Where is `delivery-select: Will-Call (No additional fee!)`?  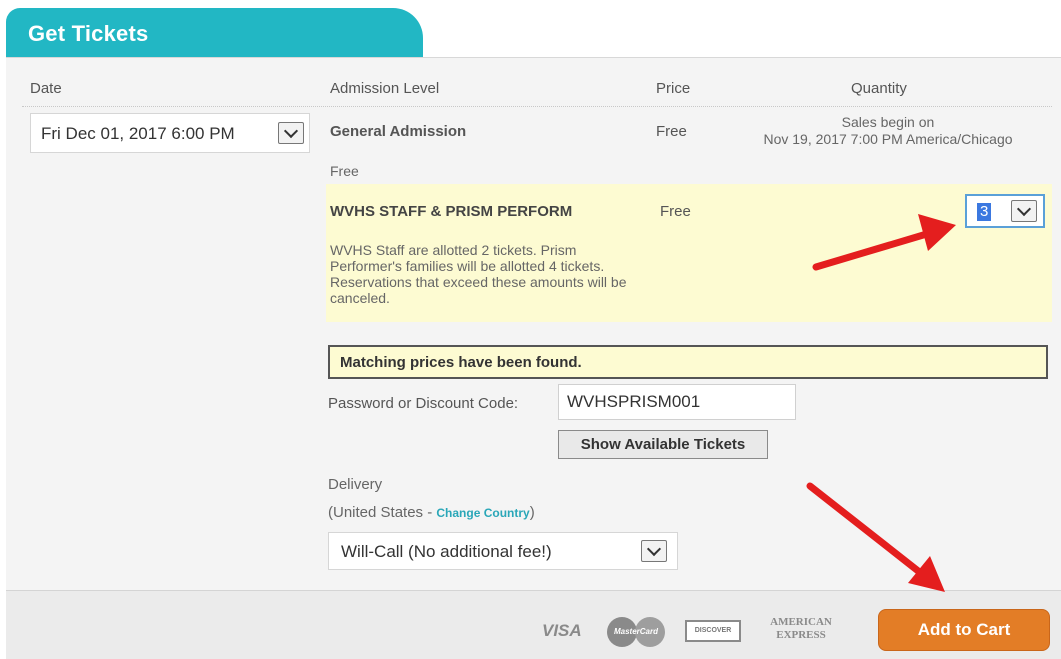
delivery-select: Will-Call (No additional fee!) is located at coordinates (503, 551).